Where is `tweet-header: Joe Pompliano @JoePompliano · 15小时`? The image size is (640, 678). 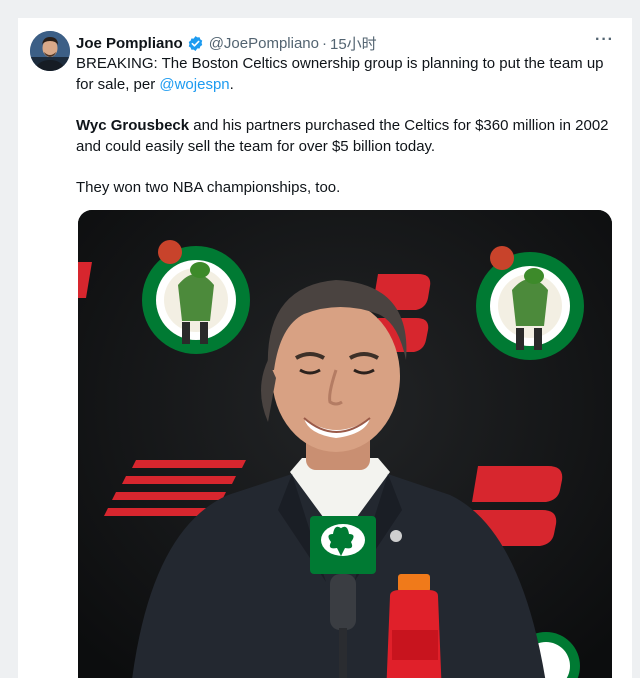 tweet-header: Joe Pompliano @JoePompliano · 15小时 is located at coordinates (226, 43).